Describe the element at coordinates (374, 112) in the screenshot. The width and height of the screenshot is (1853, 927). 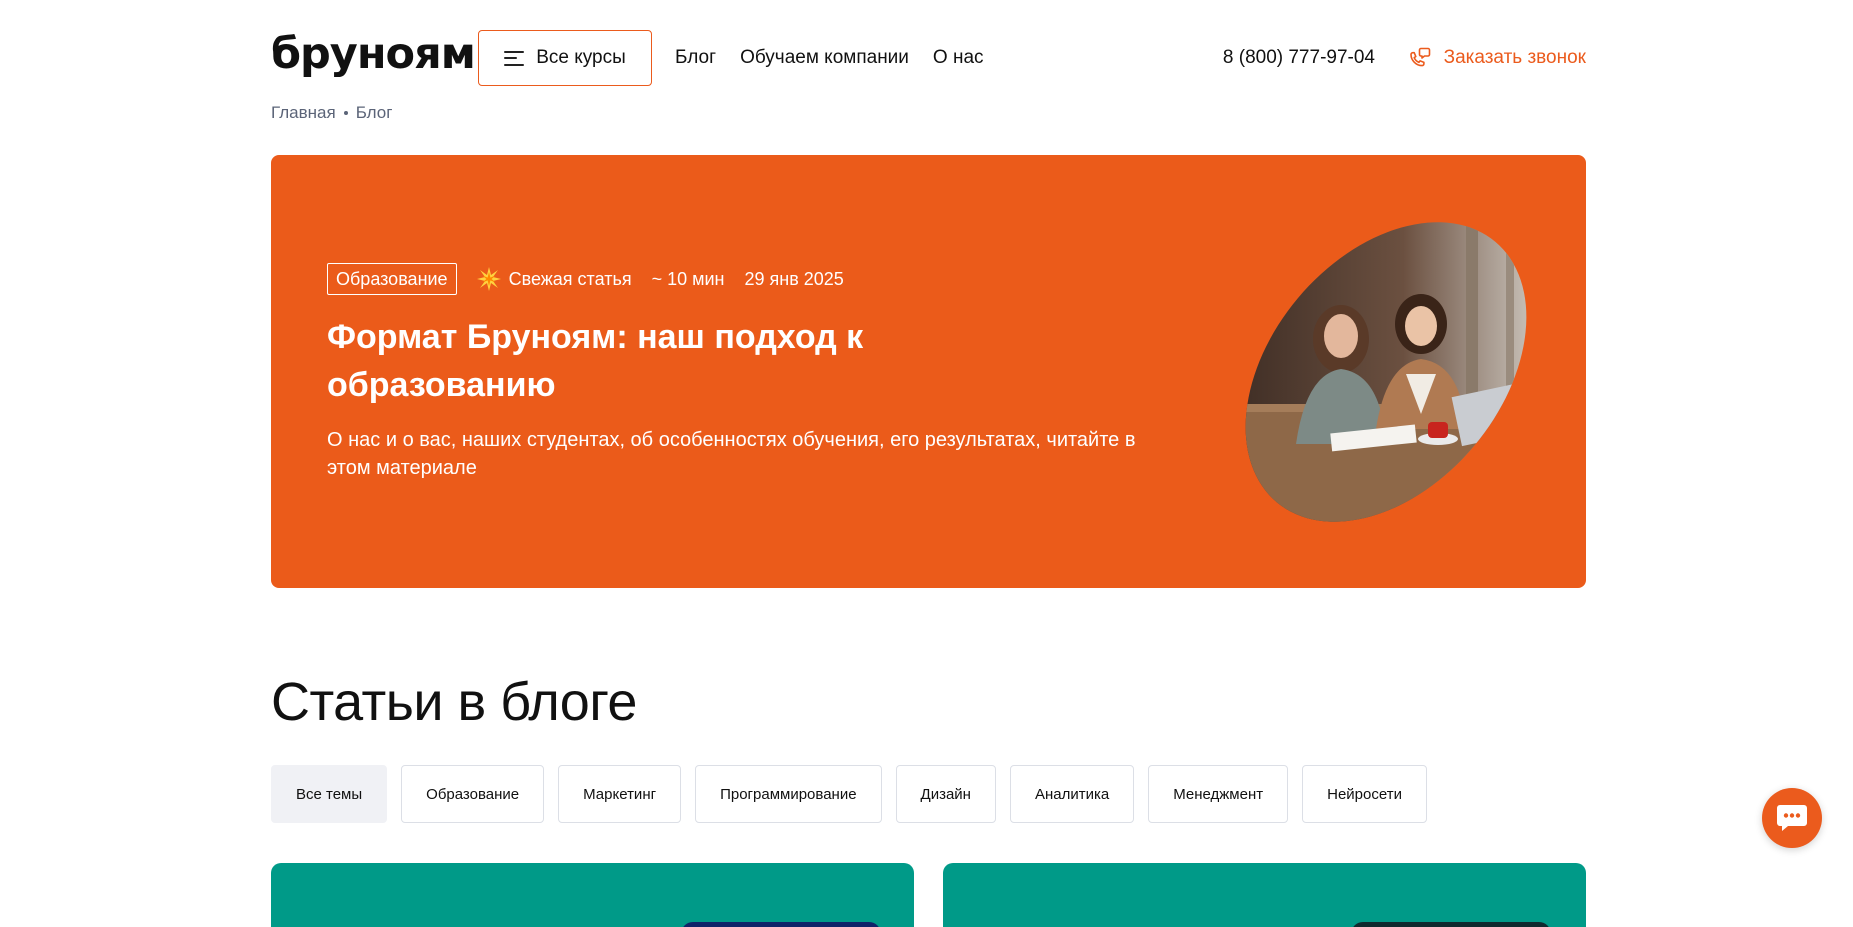
I see `breadcrumb-current: Блог` at that location.